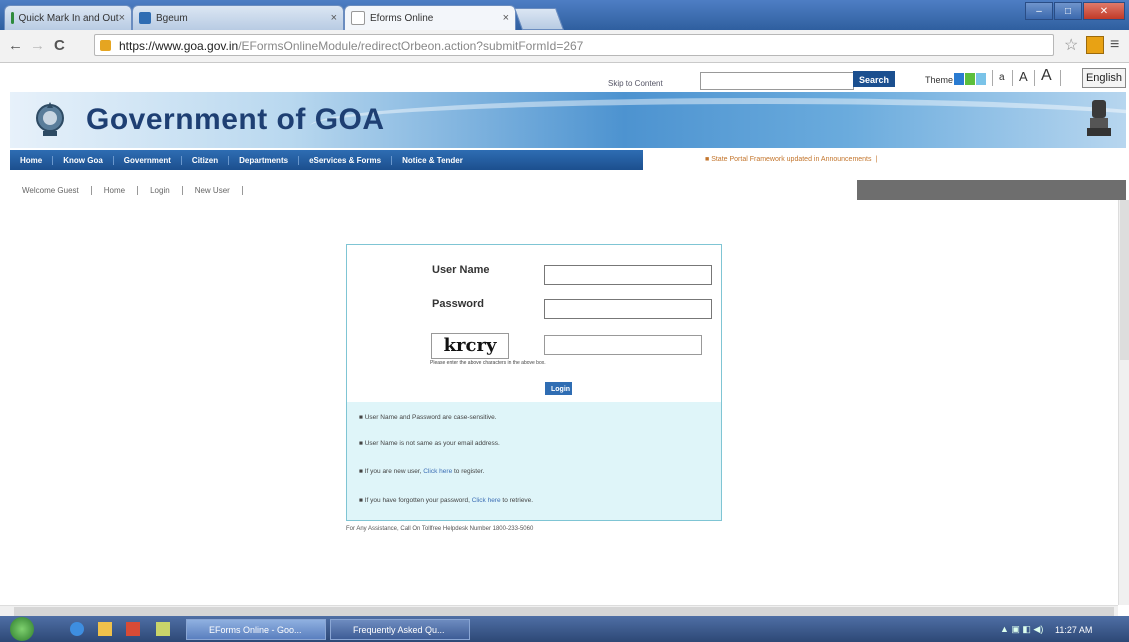 The image size is (1129, 642). I want to click on username-label: User Name, so click(461, 270).